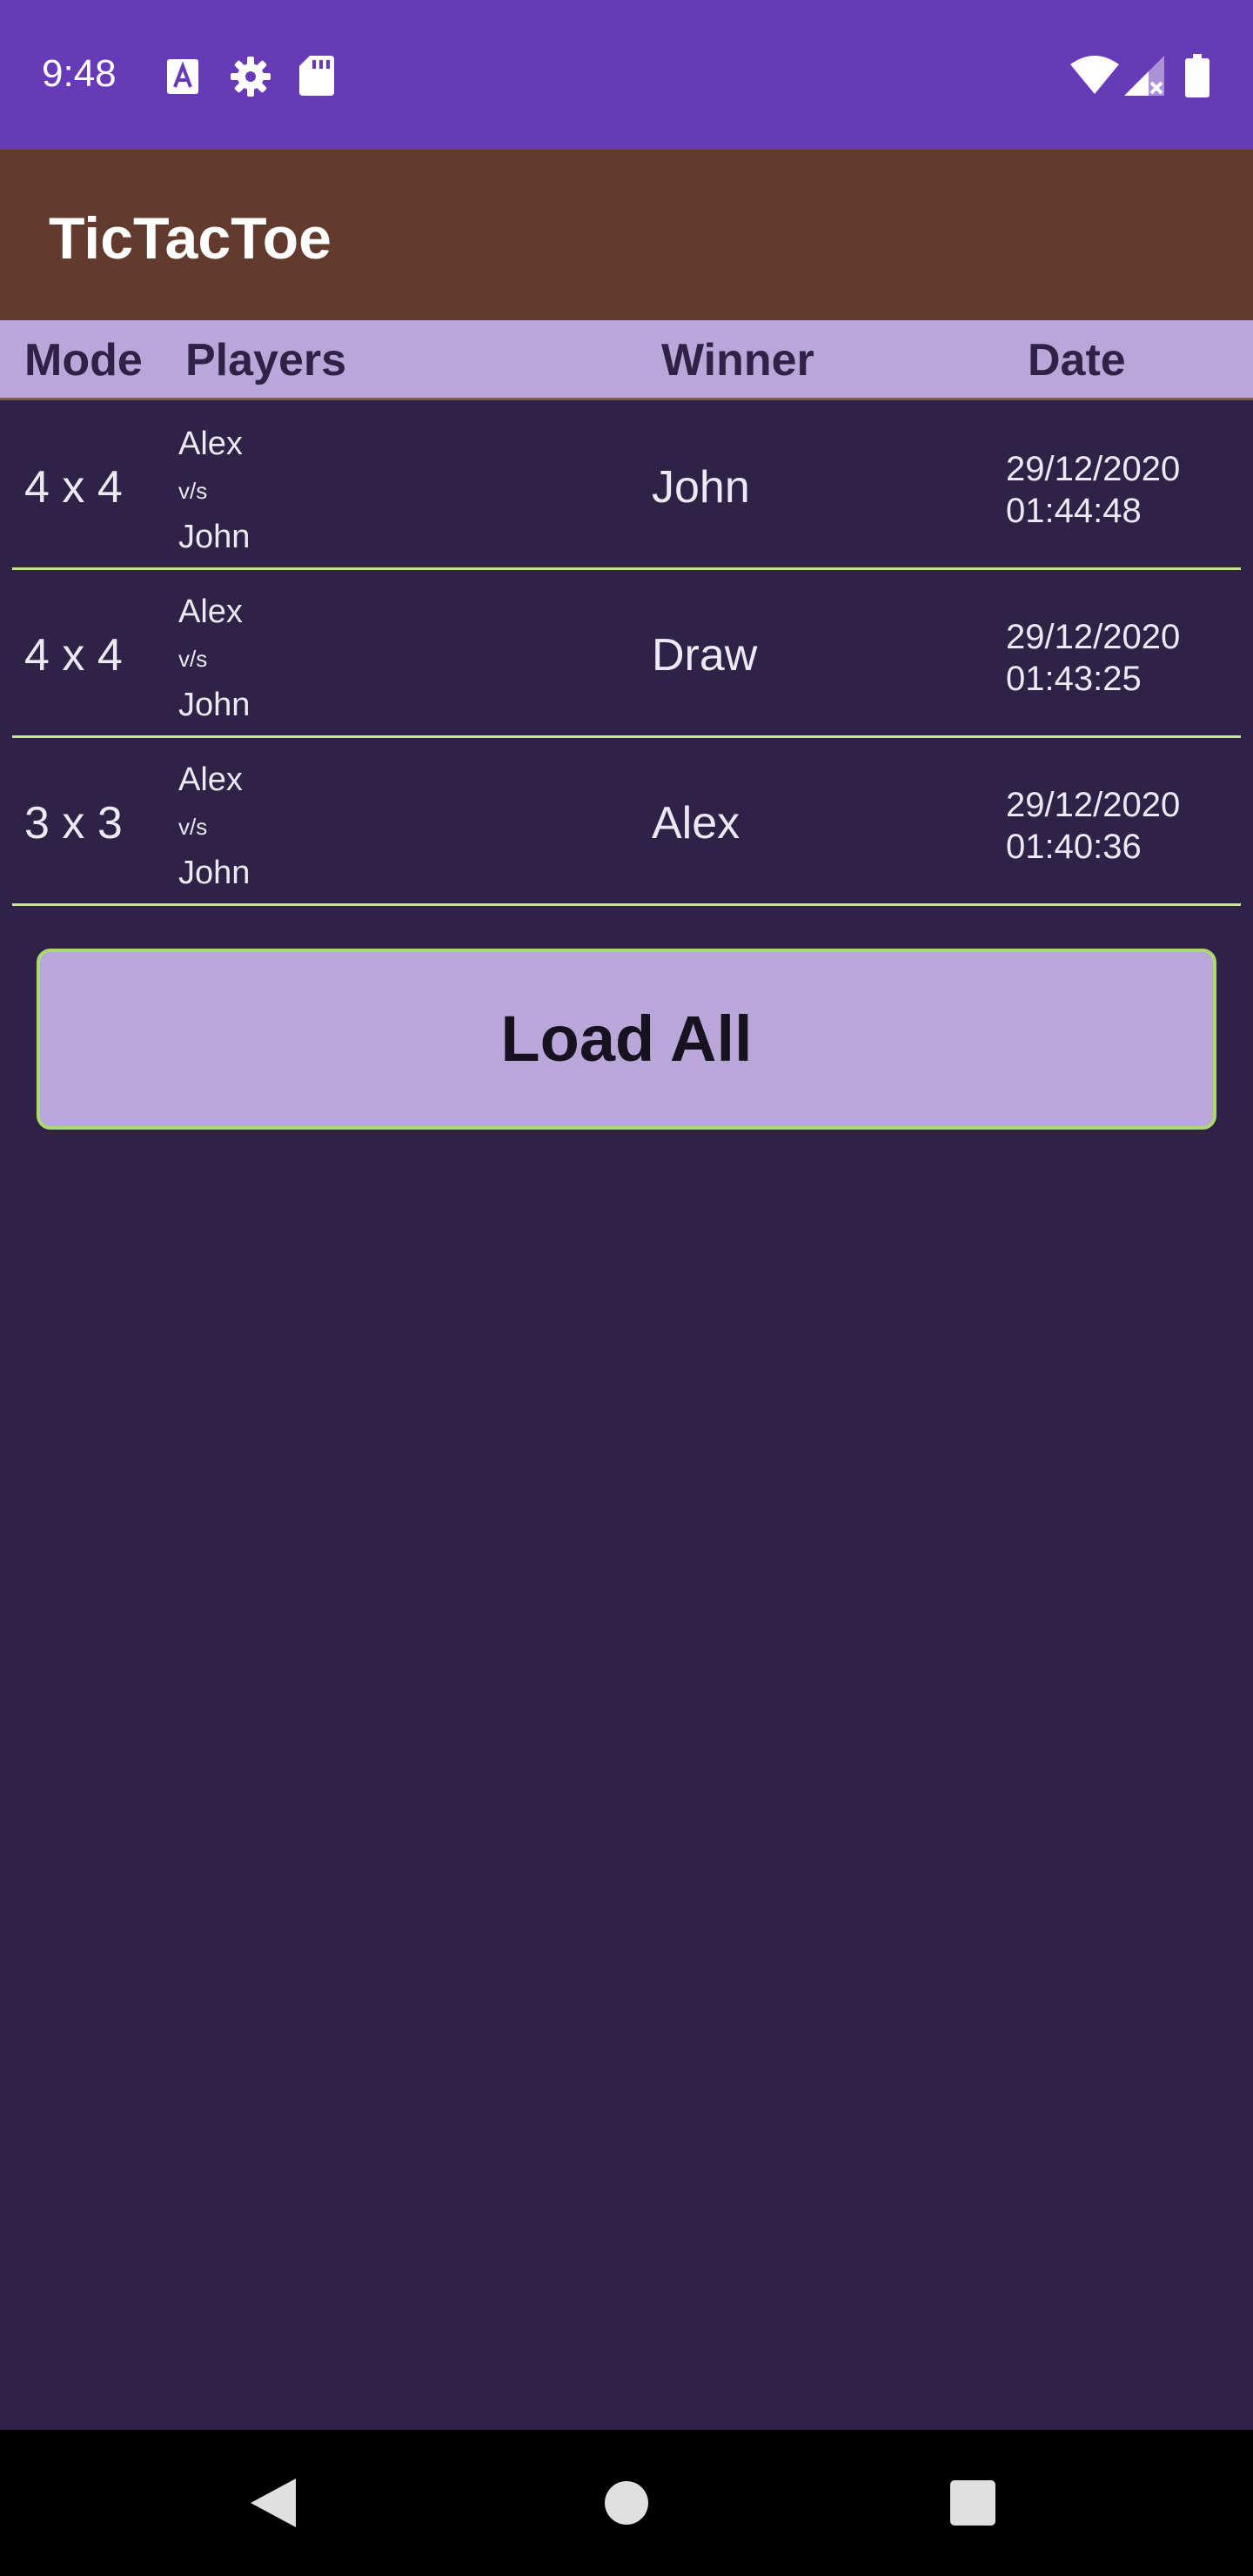 The height and width of the screenshot is (2576, 1253). What do you see at coordinates (1074, 679) in the screenshot?
I see `row-time: 01:43:25` at bounding box center [1074, 679].